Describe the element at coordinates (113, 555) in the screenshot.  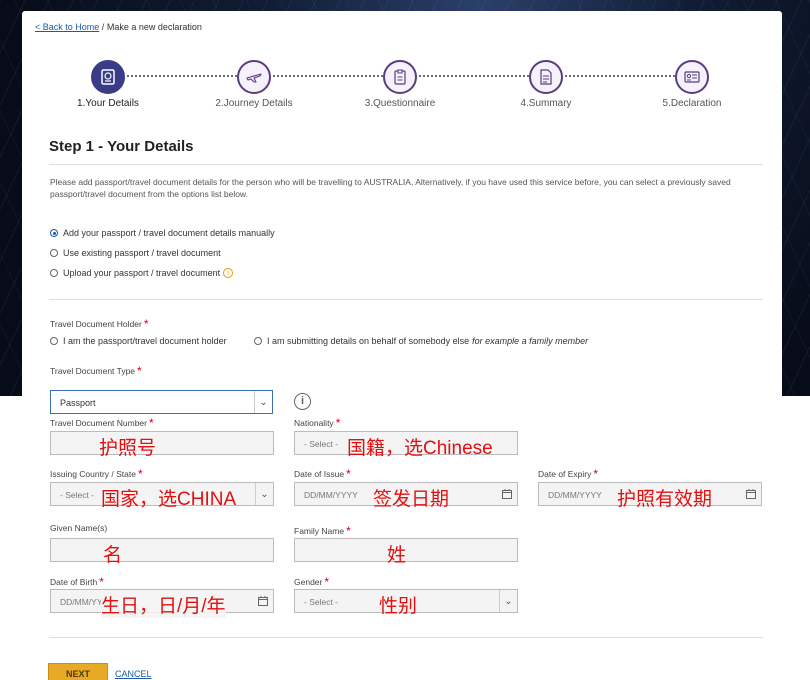
I see `annotation-text: 名` at that location.